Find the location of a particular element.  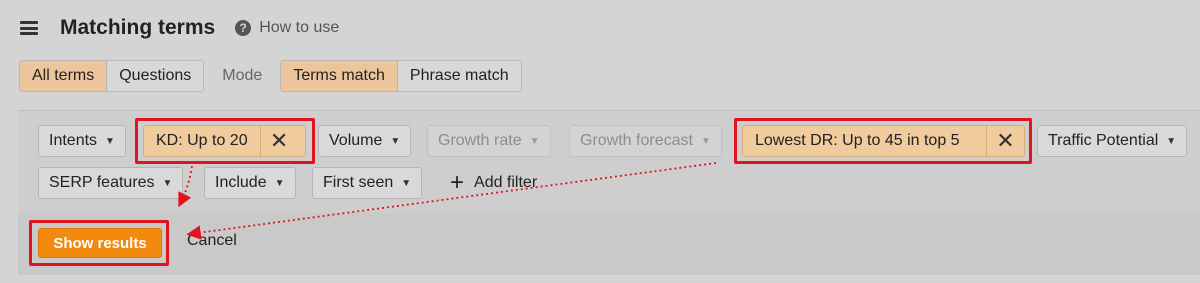

add-filter-label: Add filter is located at coordinates (506, 182).